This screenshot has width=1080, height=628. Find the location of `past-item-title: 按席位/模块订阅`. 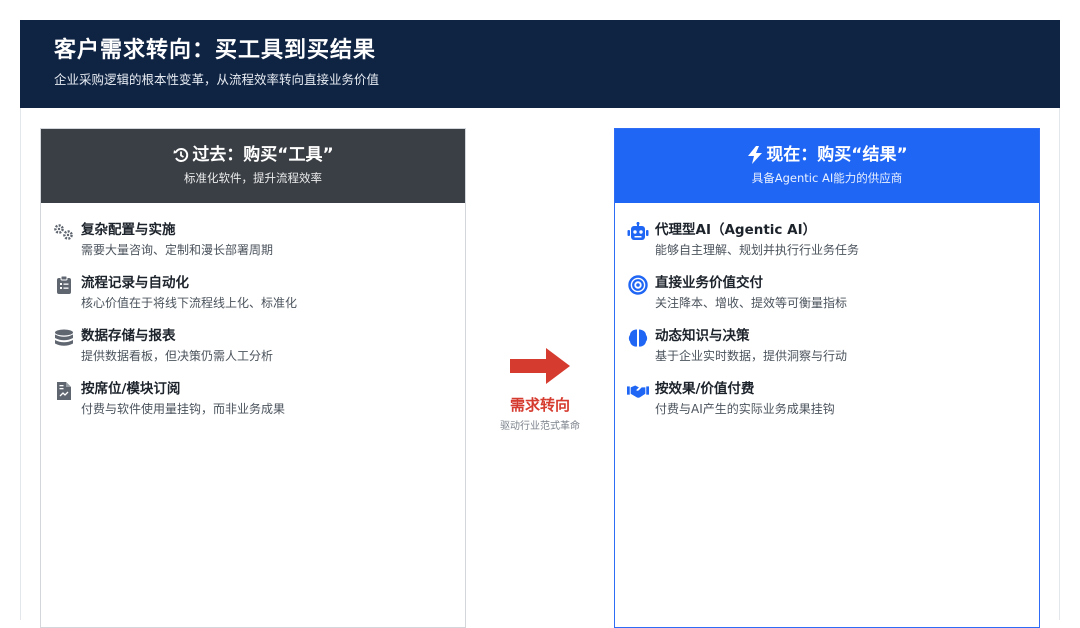

past-item-title: 按席位/模块订阅 is located at coordinates (131, 389).